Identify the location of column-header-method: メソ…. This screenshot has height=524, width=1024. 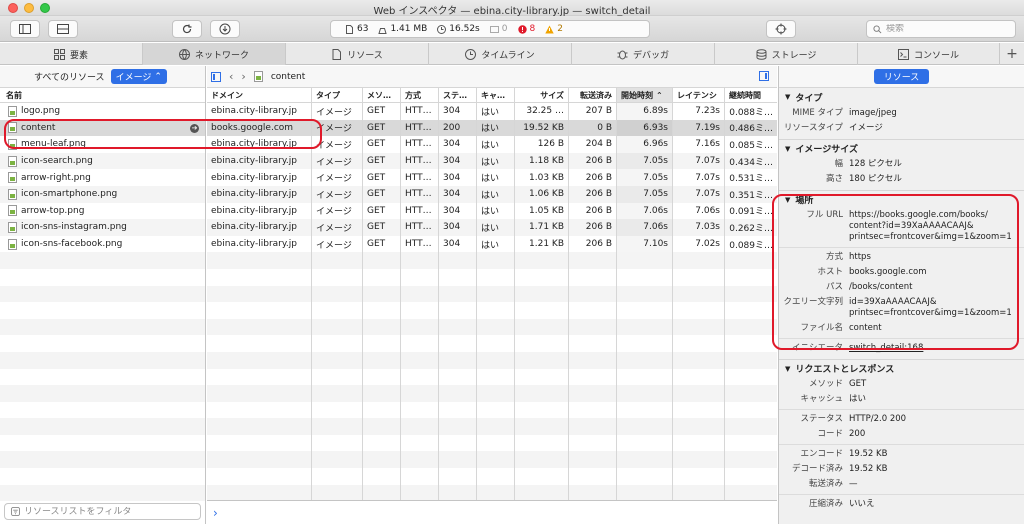
(382, 95).